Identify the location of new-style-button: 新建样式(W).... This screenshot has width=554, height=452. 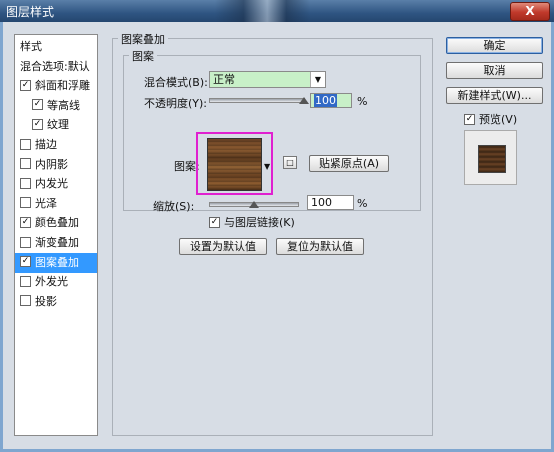
(494, 95).